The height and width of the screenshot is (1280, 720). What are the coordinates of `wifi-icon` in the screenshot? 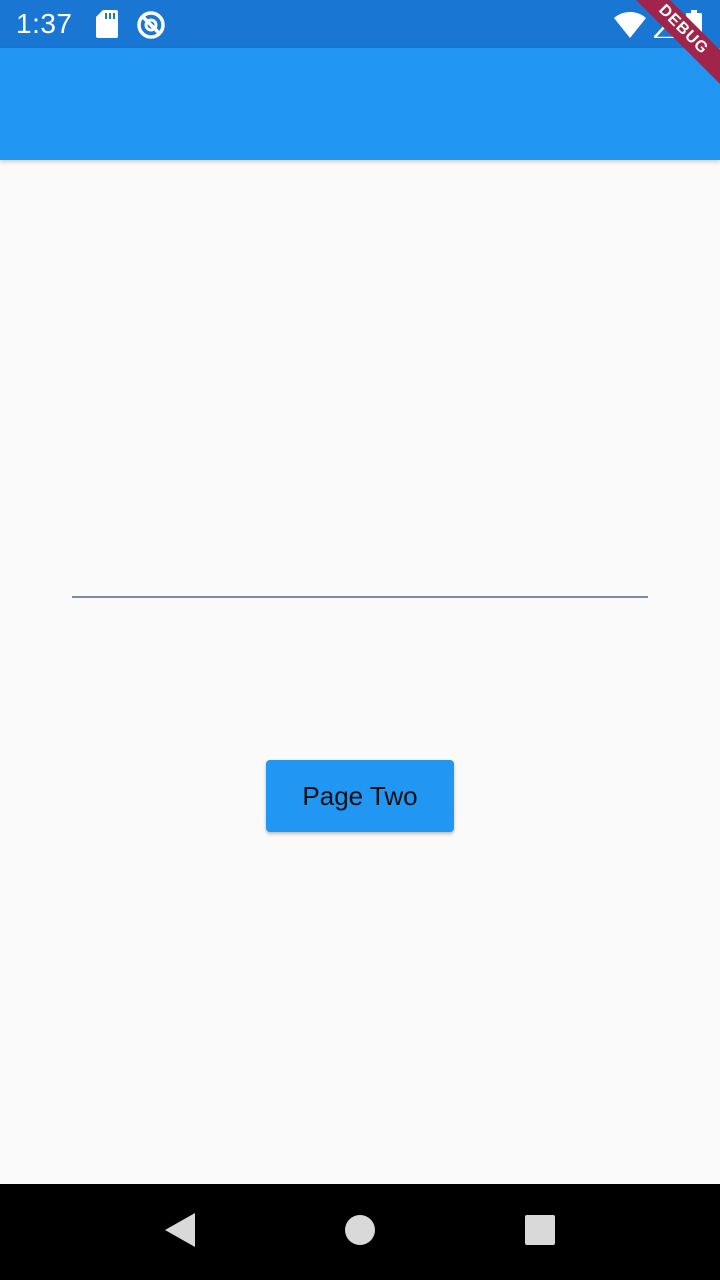 It's located at (630, 27).